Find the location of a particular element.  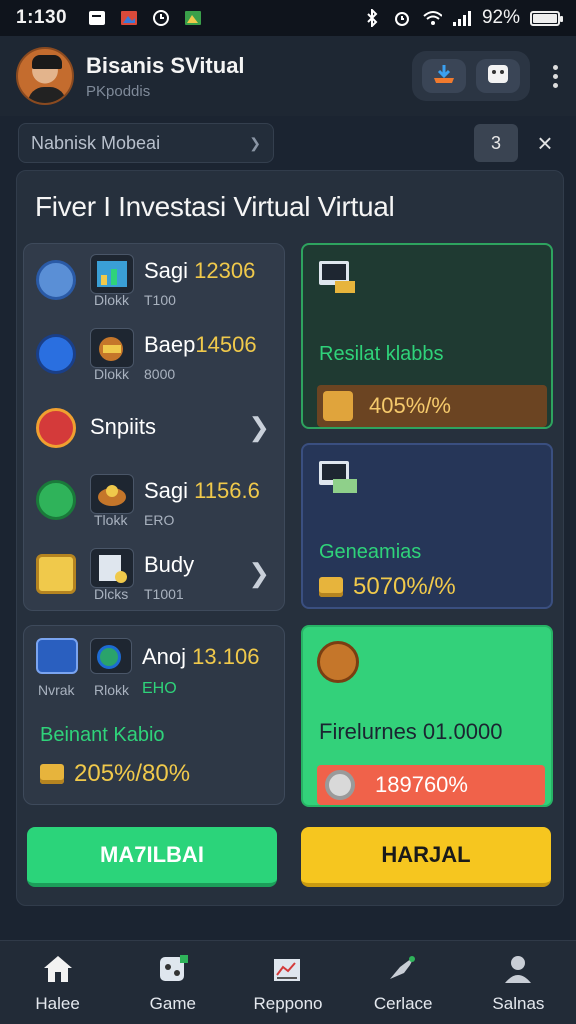

list-item-value: ERO is located at coordinates (159, 520).